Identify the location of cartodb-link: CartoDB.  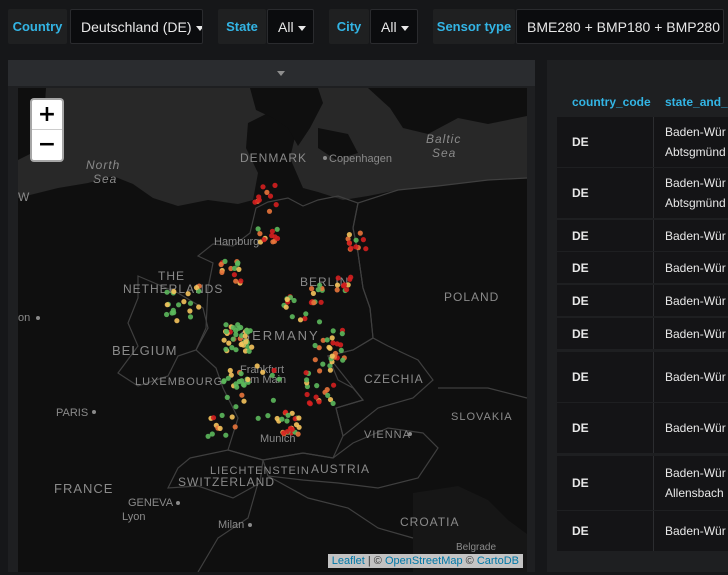
(498, 561).